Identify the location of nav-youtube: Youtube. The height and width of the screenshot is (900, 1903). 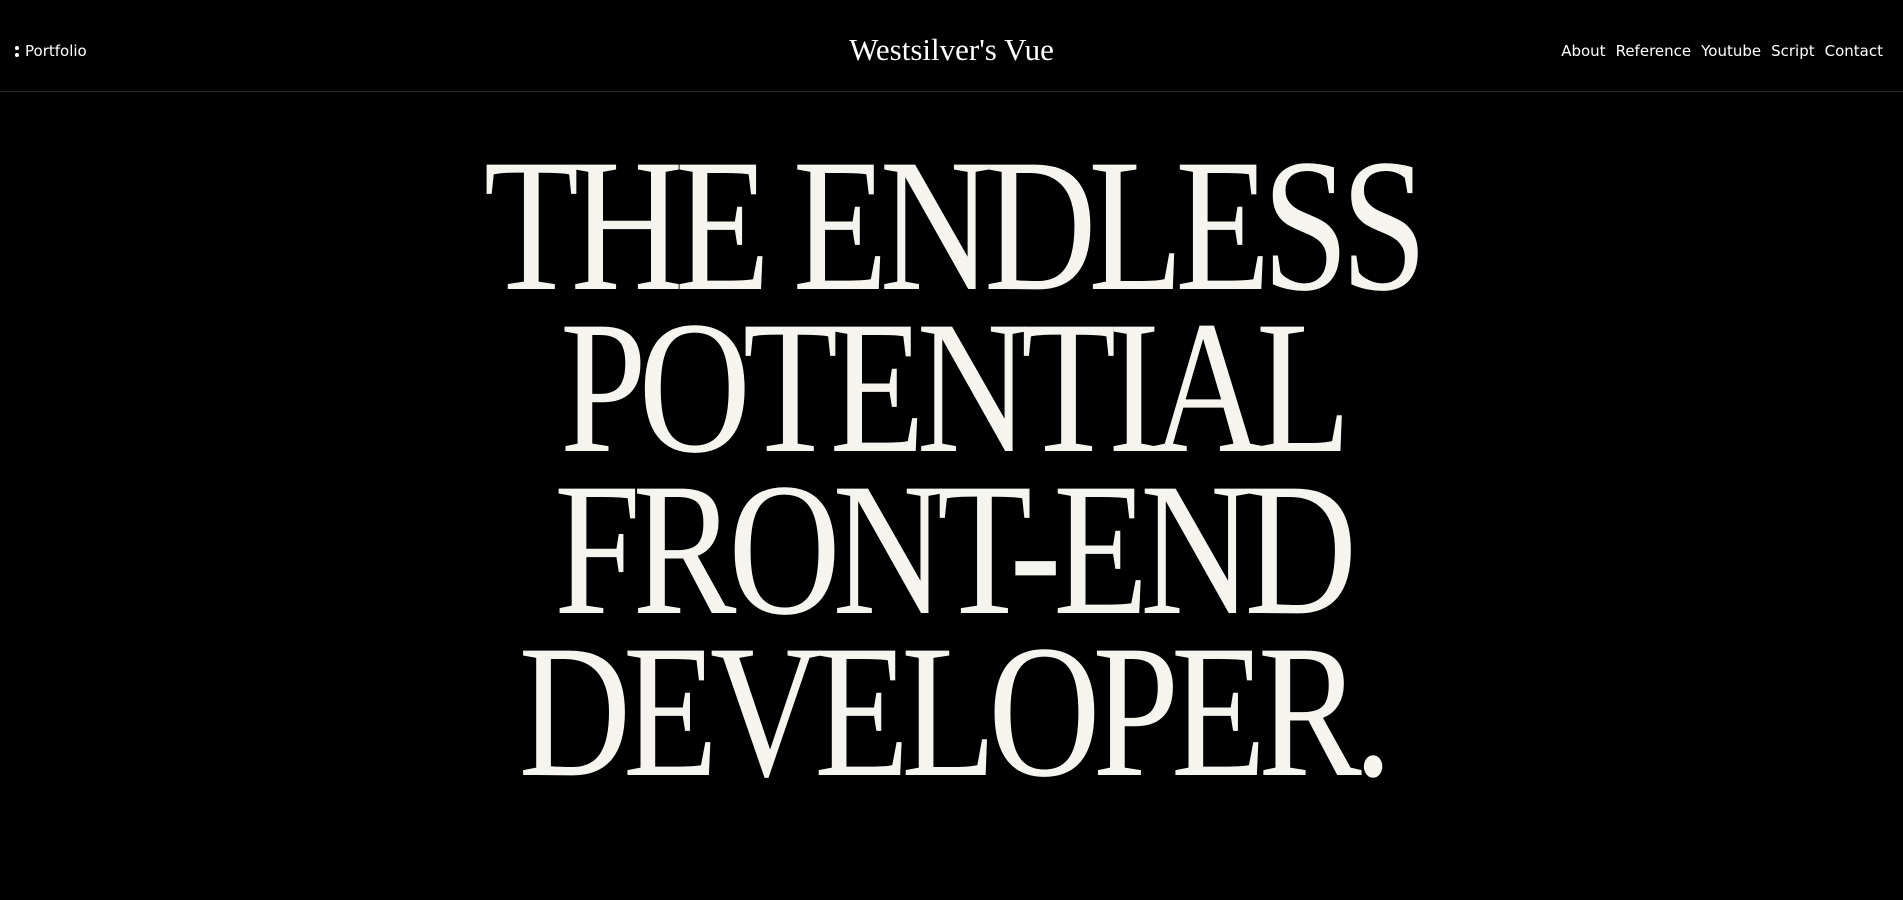
(1731, 51).